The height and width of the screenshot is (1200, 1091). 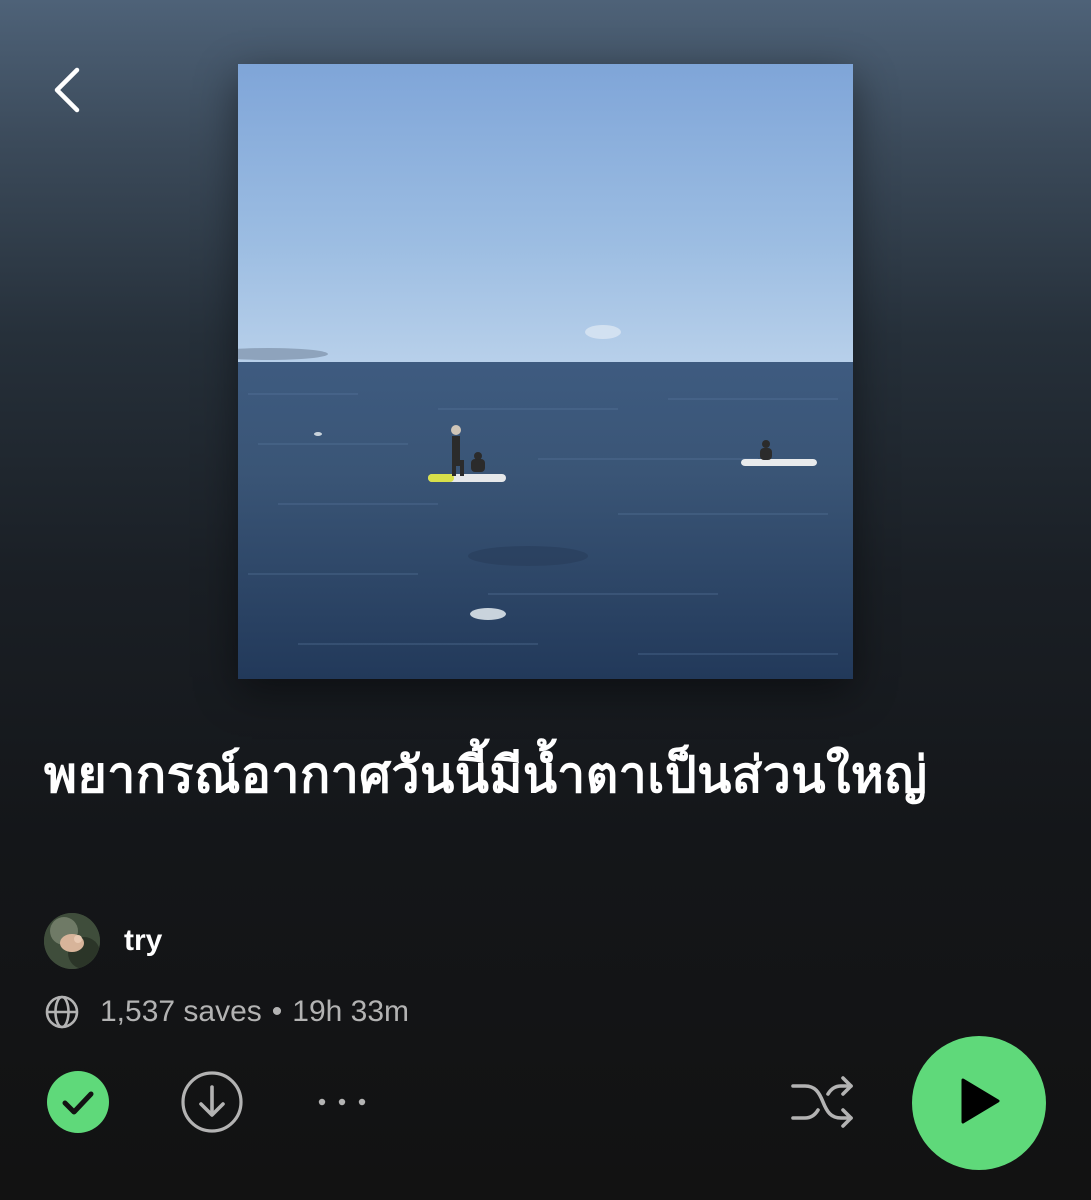 I want to click on shuffle-icon, so click(x=823, y=1104).